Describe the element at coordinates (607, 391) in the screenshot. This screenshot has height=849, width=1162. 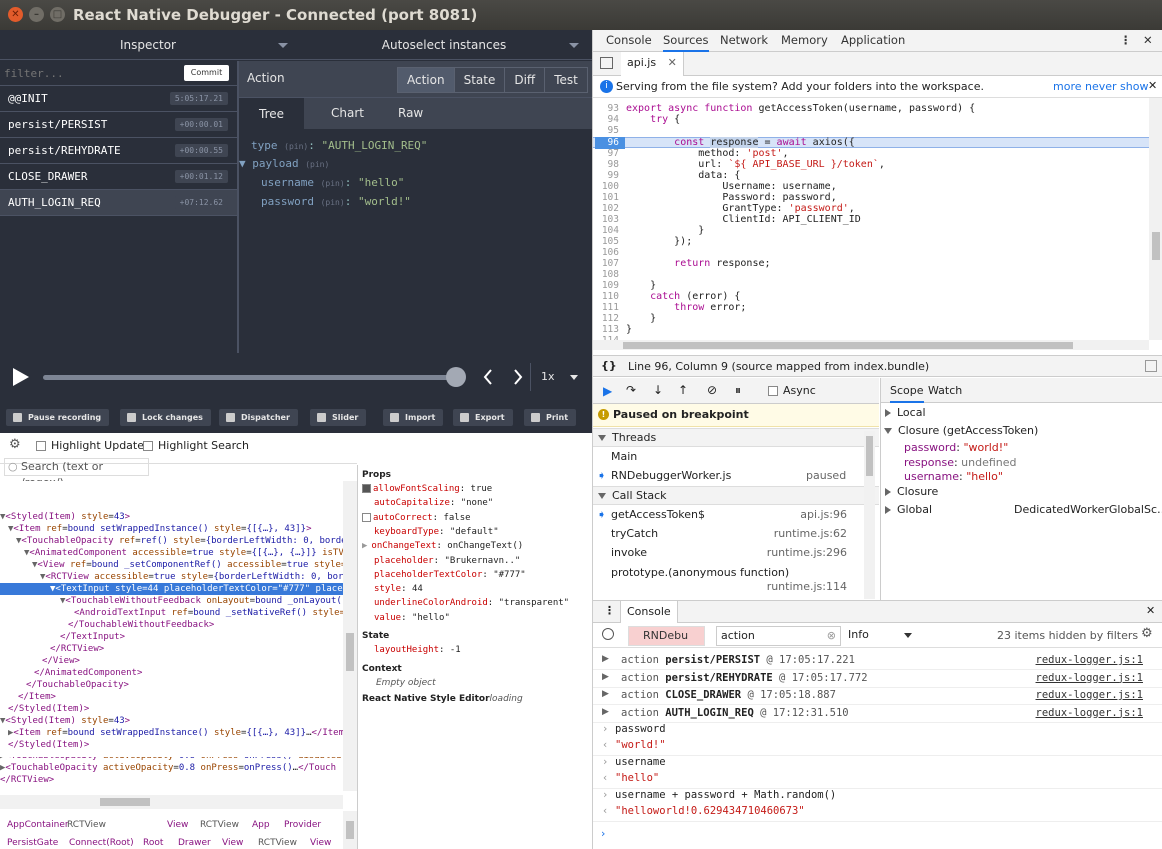
I see `resume-icon: ▶` at that location.